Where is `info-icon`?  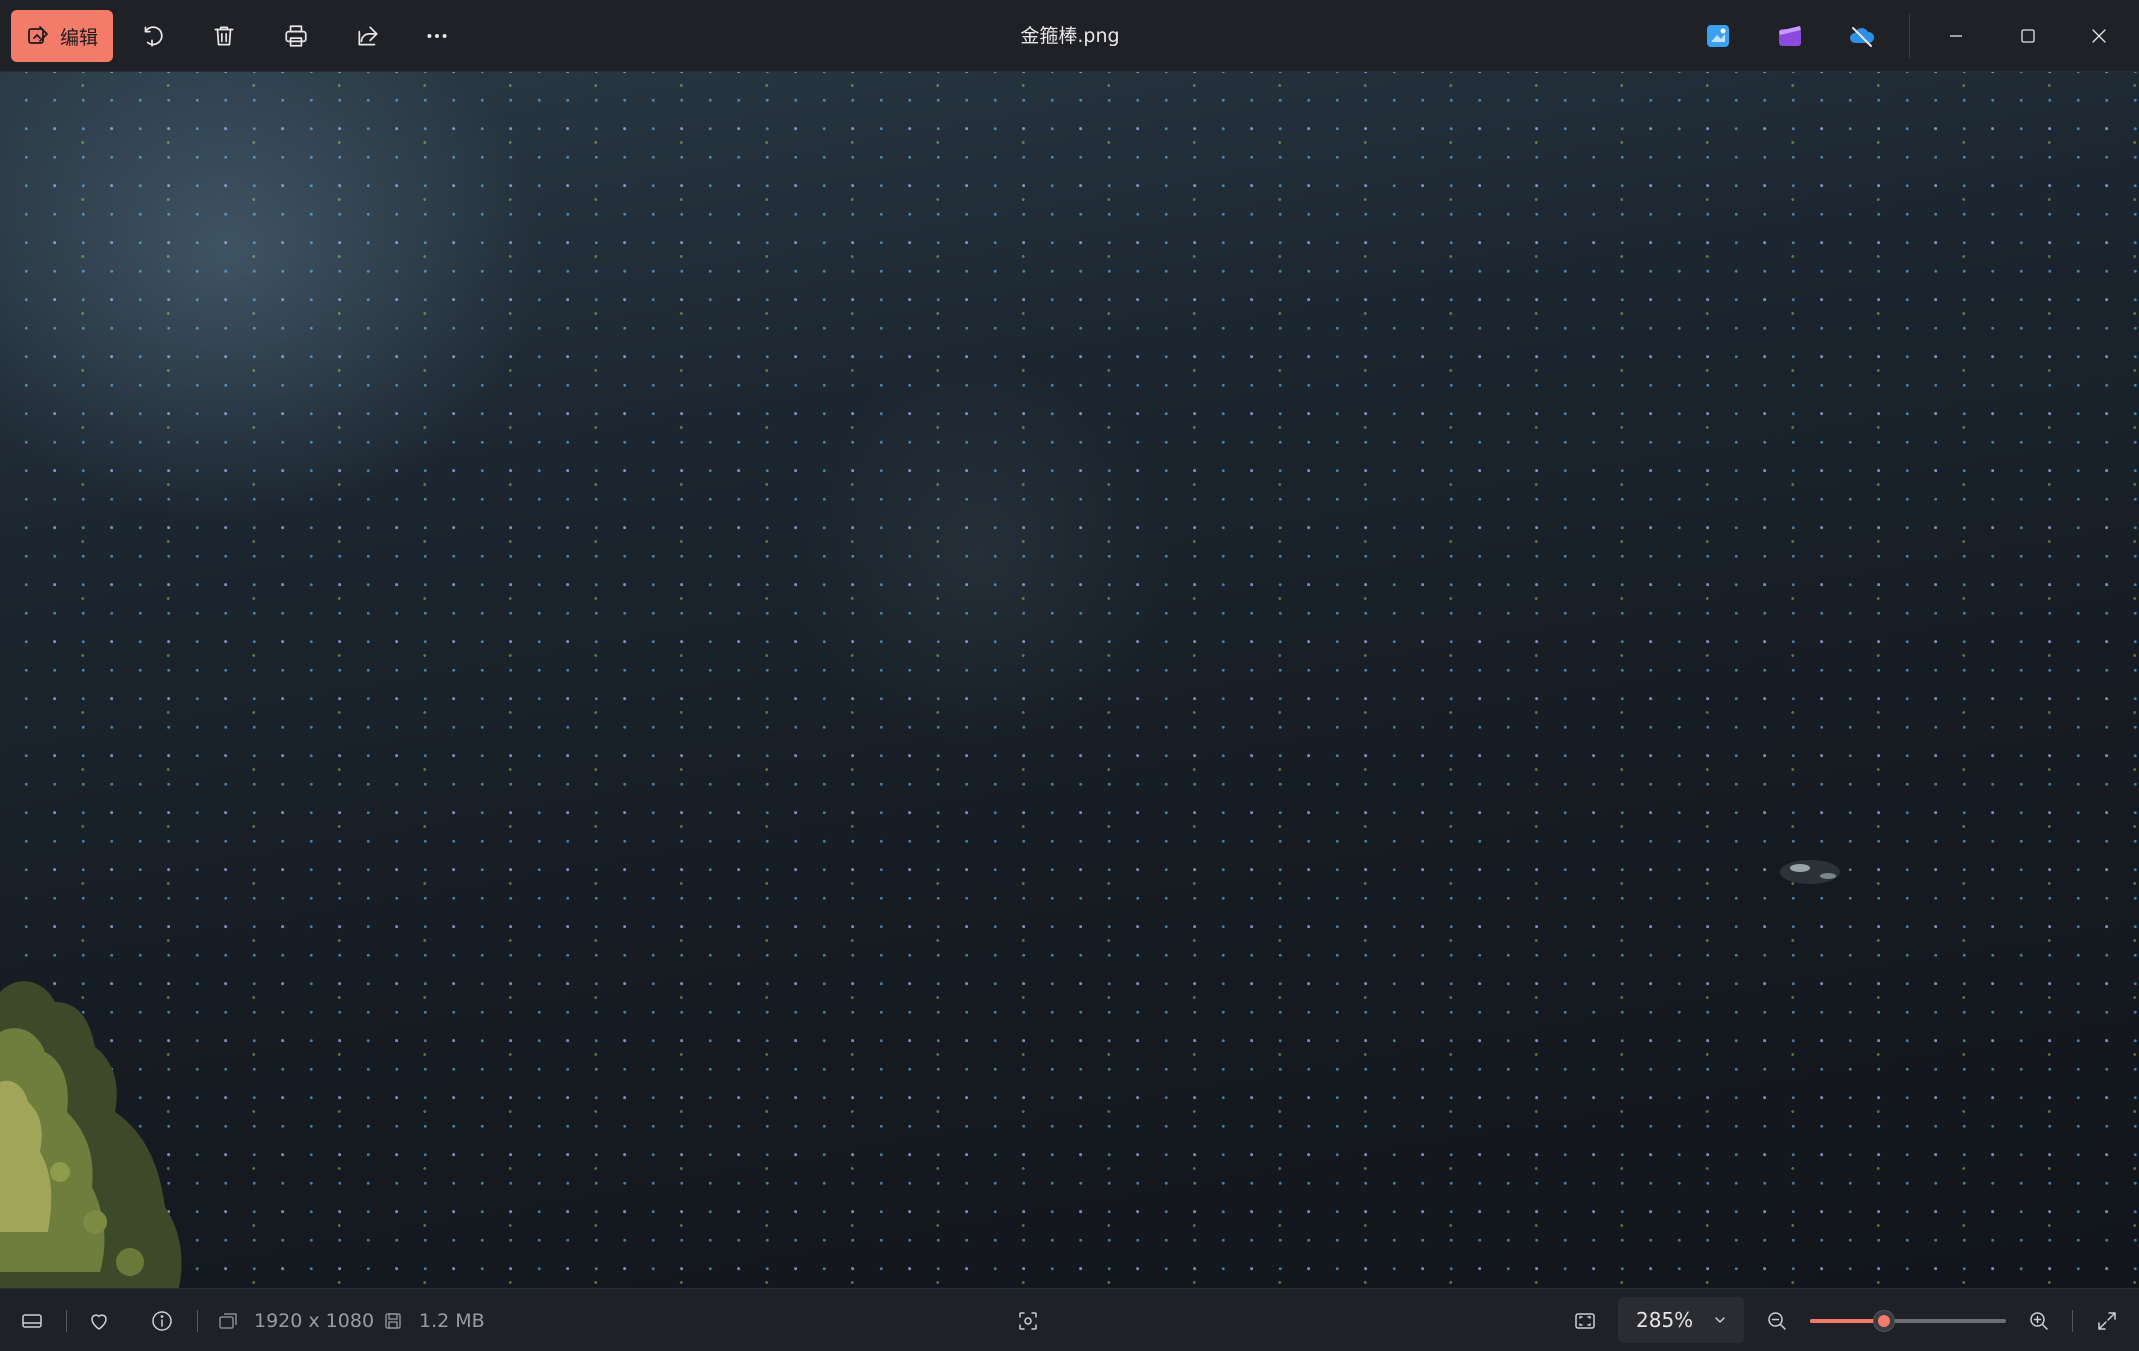 info-icon is located at coordinates (162, 1321).